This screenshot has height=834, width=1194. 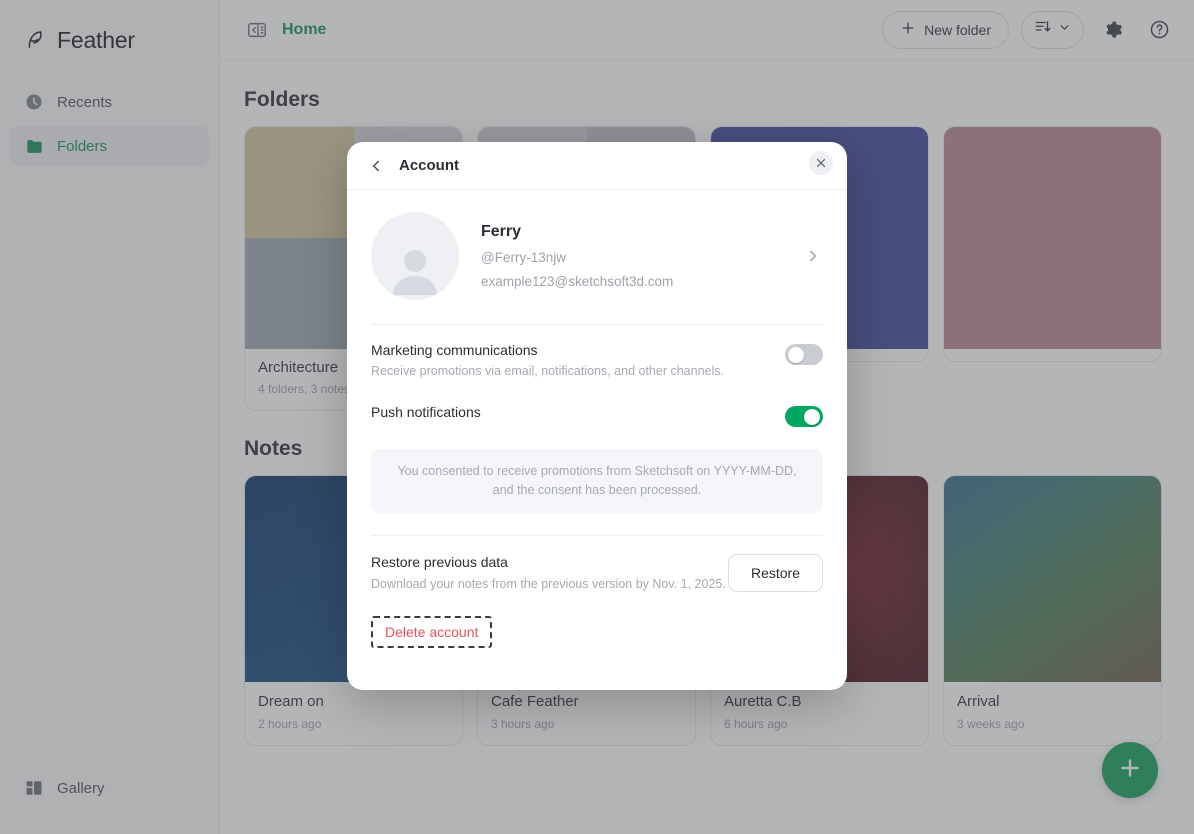 I want to click on restore-button: Restore, so click(x=775, y=572).